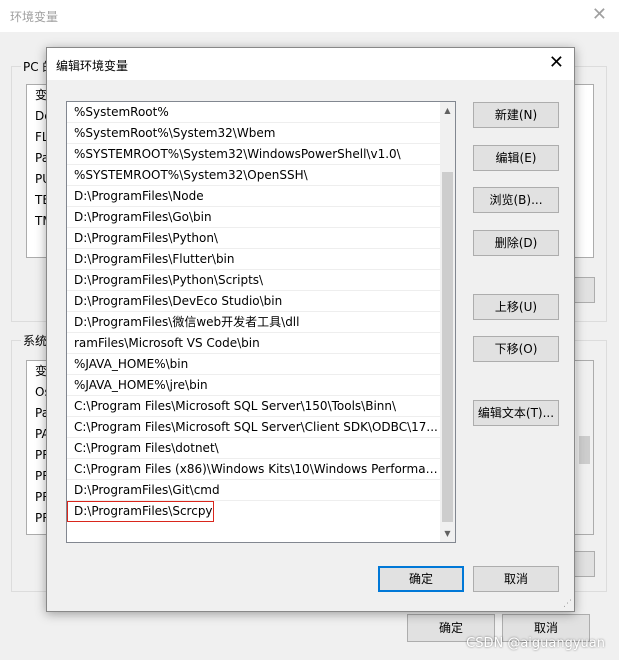  Describe the element at coordinates (253, 448) in the screenshot. I see `path-row: C:\Program Files\dotnet\` at that location.